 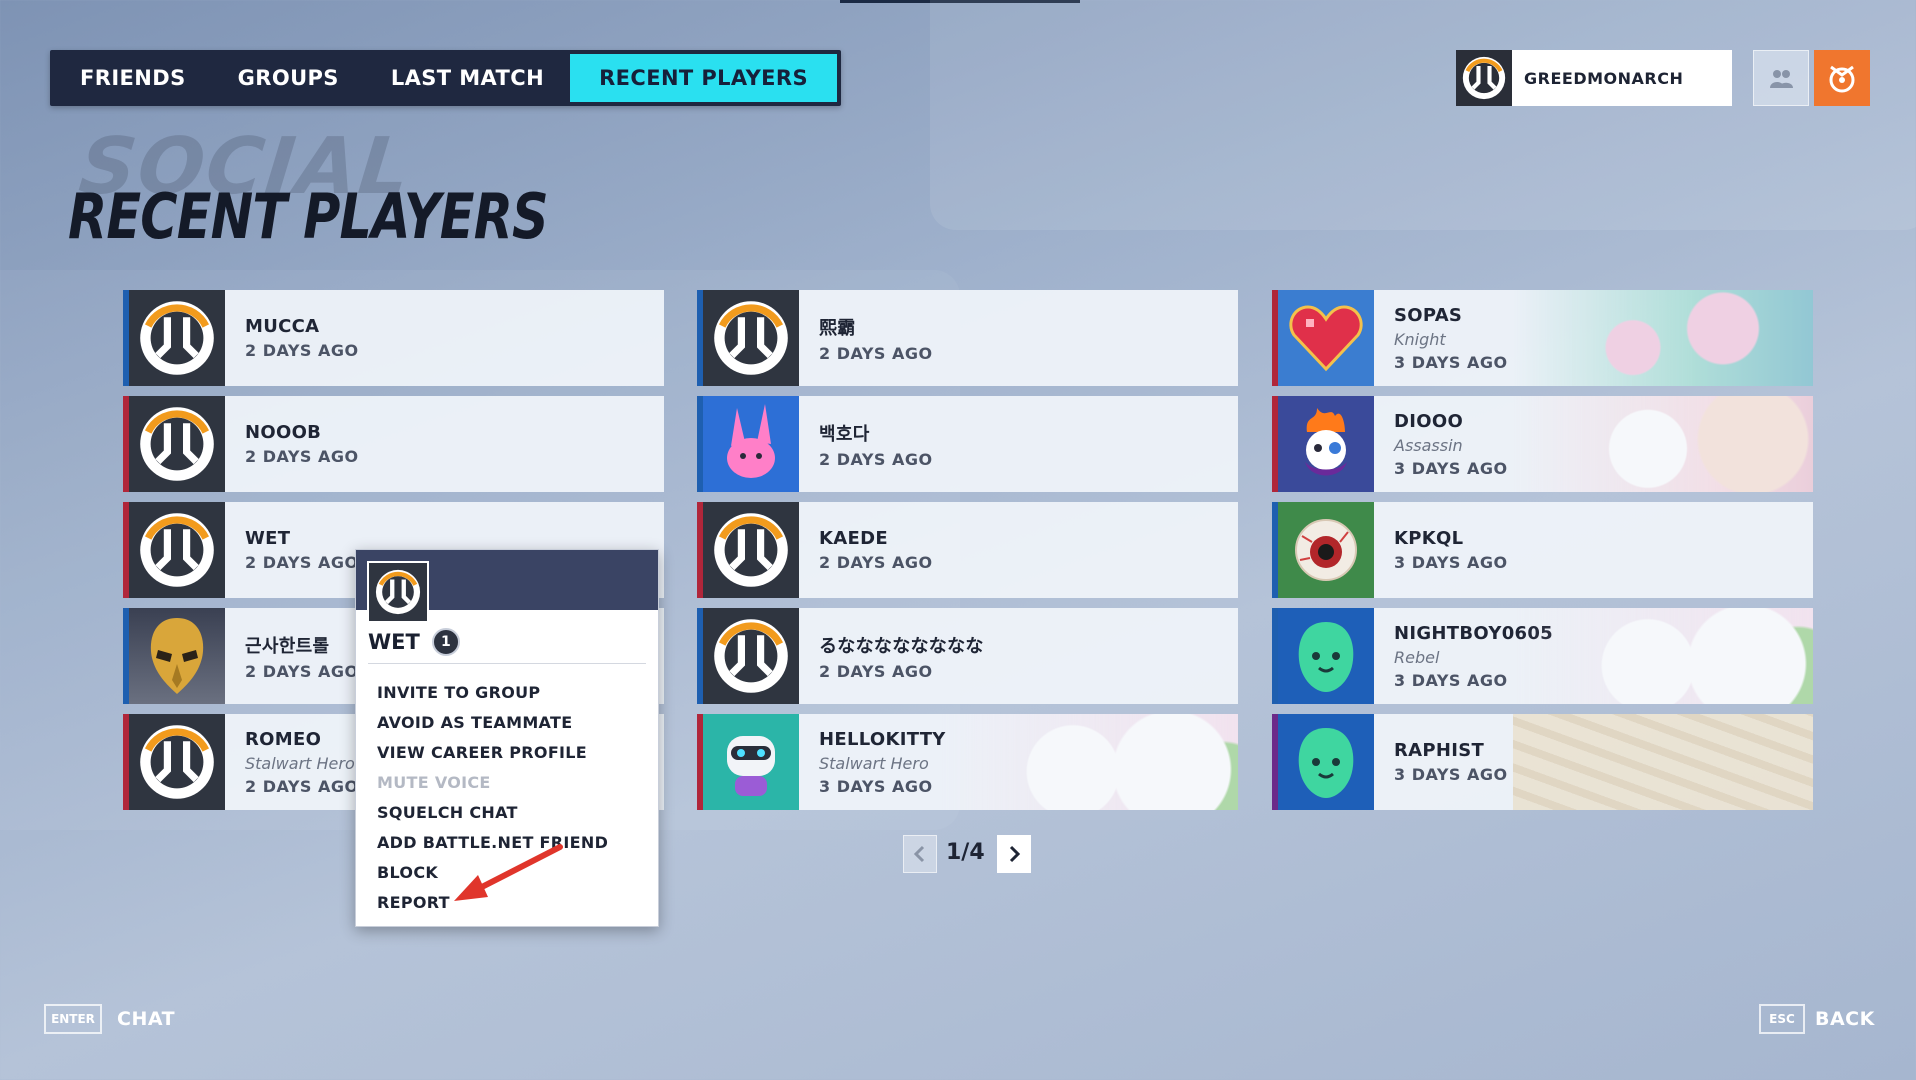 I want to click on pixel-heart-icon, so click(x=1326, y=338).